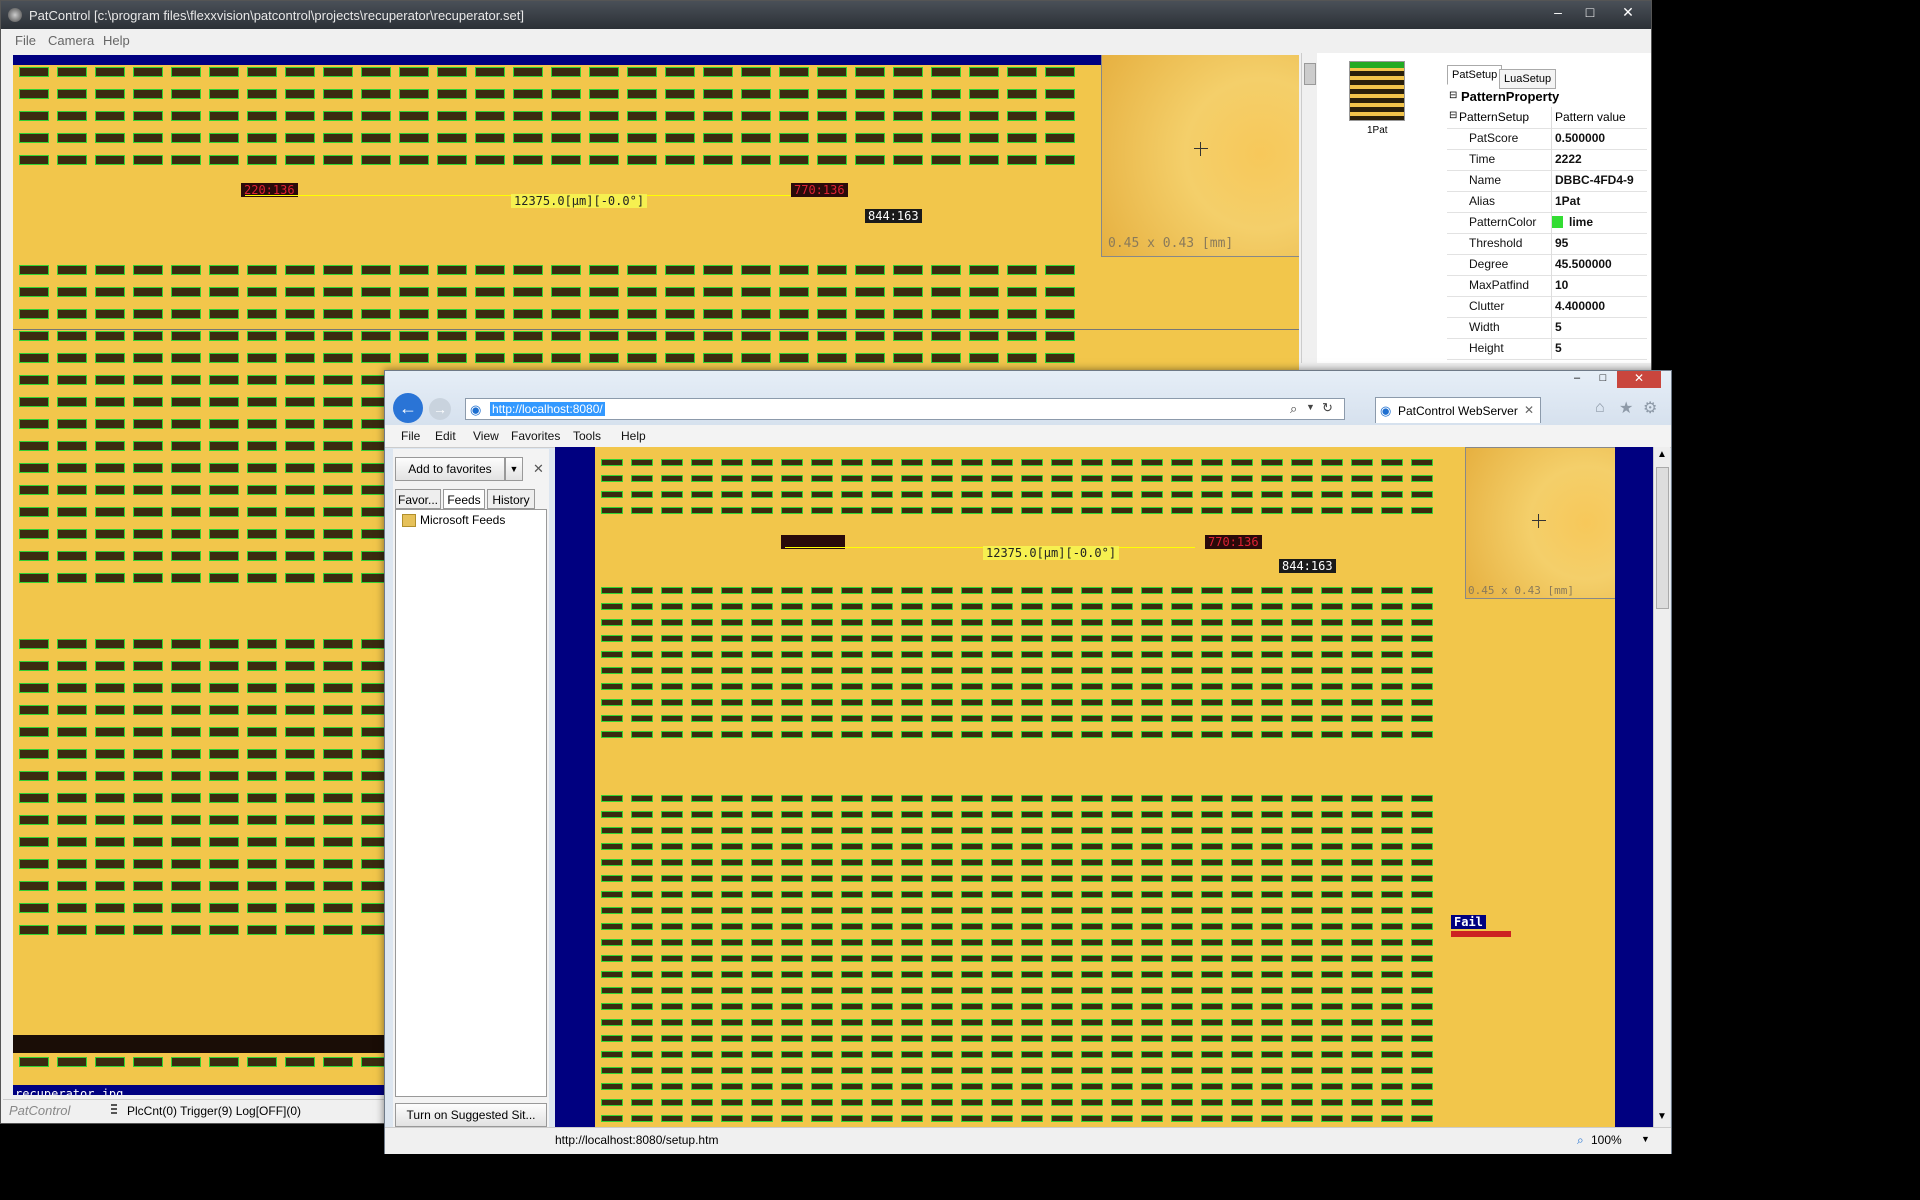 This screenshot has width=1920, height=1200. Describe the element at coordinates (1547, 118) in the screenshot. I see `property-row-patternsetup: ⊟ PatternSetup Pattern value` at that location.